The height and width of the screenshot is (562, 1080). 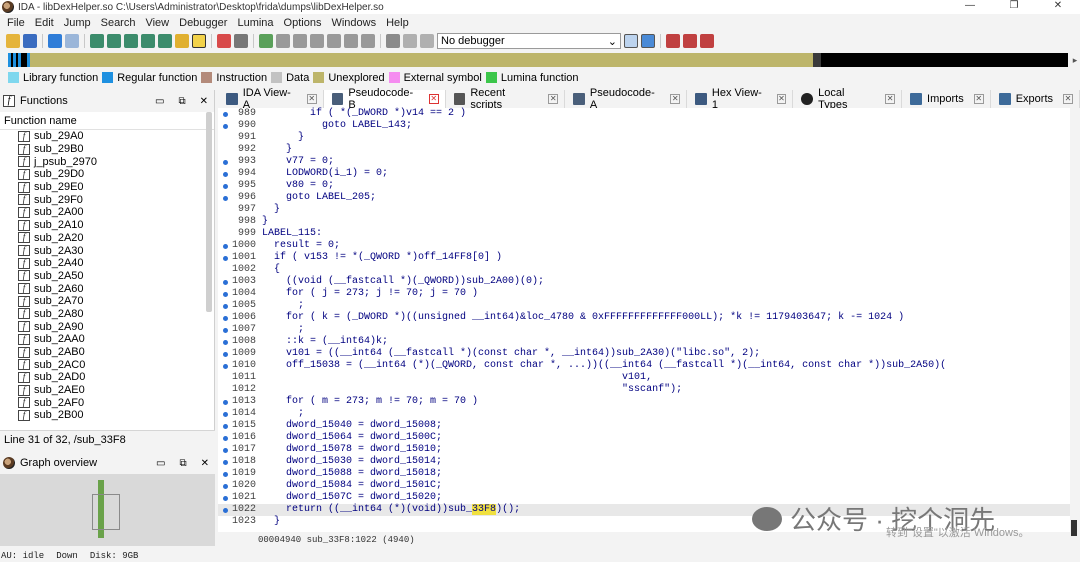 What do you see at coordinates (848, 99) in the screenshot?
I see `tab-local-types: Local Types ✕` at bounding box center [848, 99].